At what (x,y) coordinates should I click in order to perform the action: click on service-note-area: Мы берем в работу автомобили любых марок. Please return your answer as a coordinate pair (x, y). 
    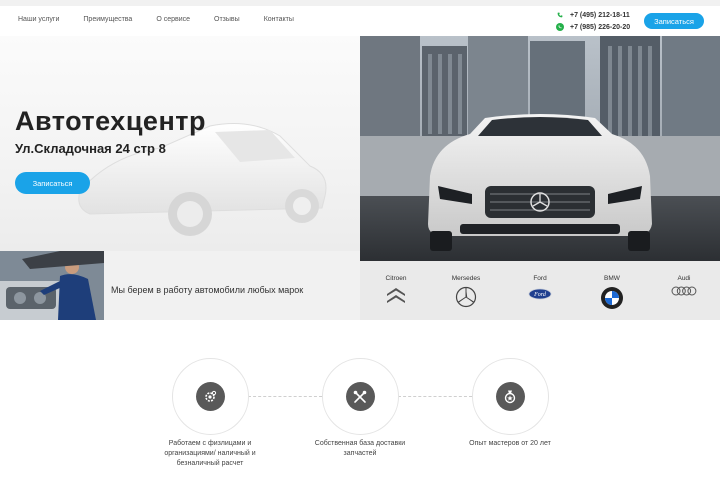
    Looking at the image, I should click on (232, 285).